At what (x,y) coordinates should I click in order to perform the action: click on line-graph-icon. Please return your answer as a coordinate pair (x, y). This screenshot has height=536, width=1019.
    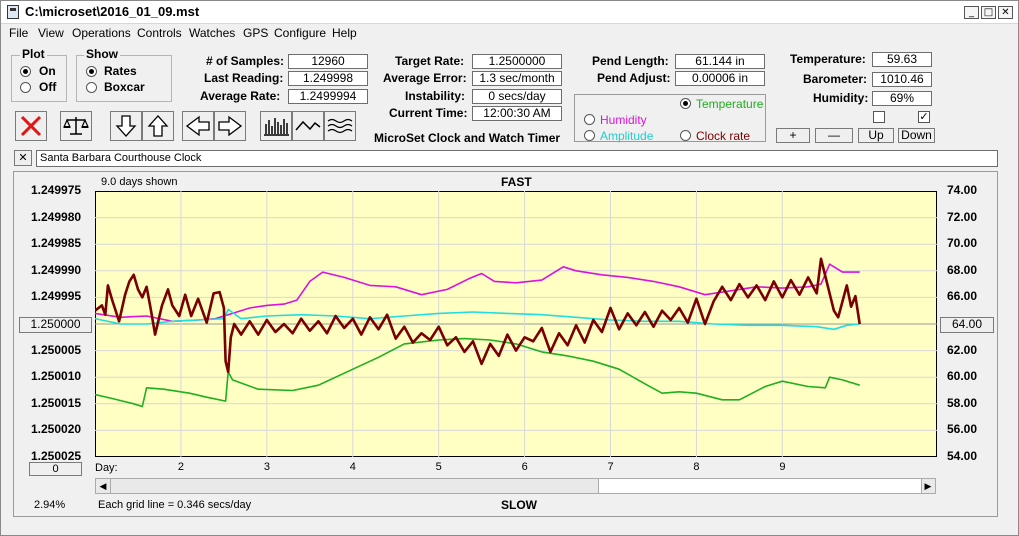
    Looking at the image, I should click on (308, 125).